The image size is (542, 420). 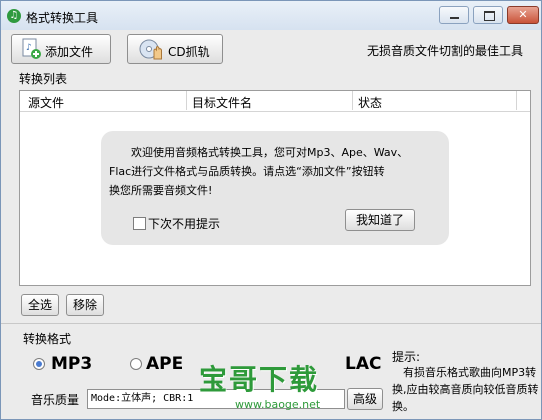 What do you see at coordinates (136, 364) in the screenshot?
I see `format-radio-ape` at bounding box center [136, 364].